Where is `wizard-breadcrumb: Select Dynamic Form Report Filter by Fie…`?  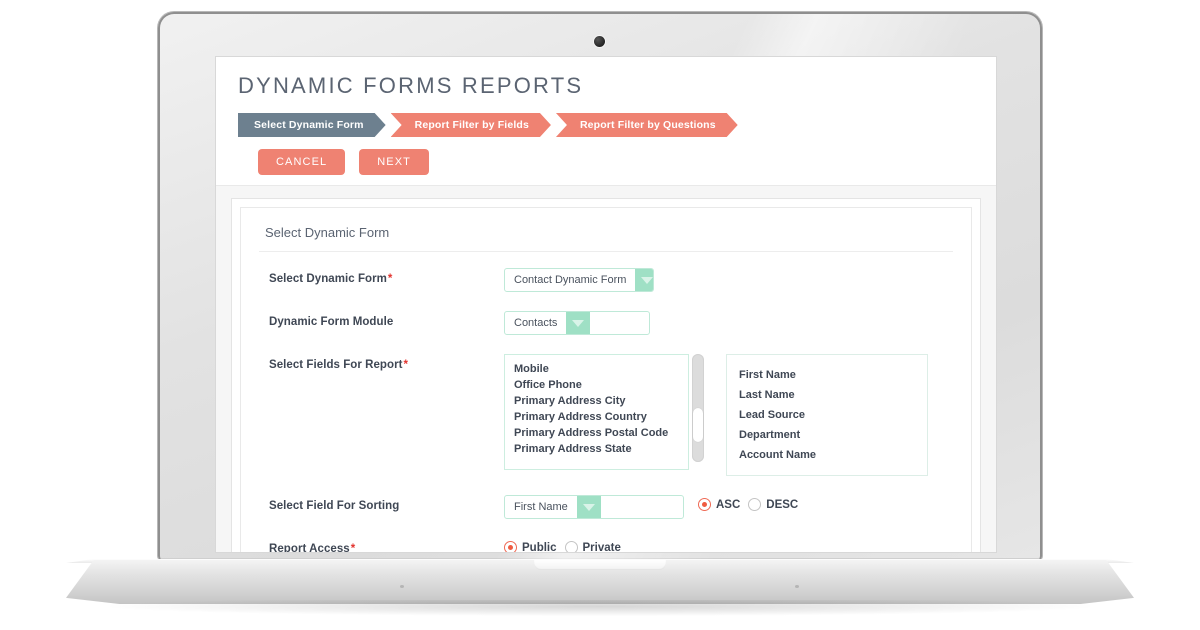
wizard-breadcrumb: Select Dynamic Form Report Filter by Fie… is located at coordinates (607, 125).